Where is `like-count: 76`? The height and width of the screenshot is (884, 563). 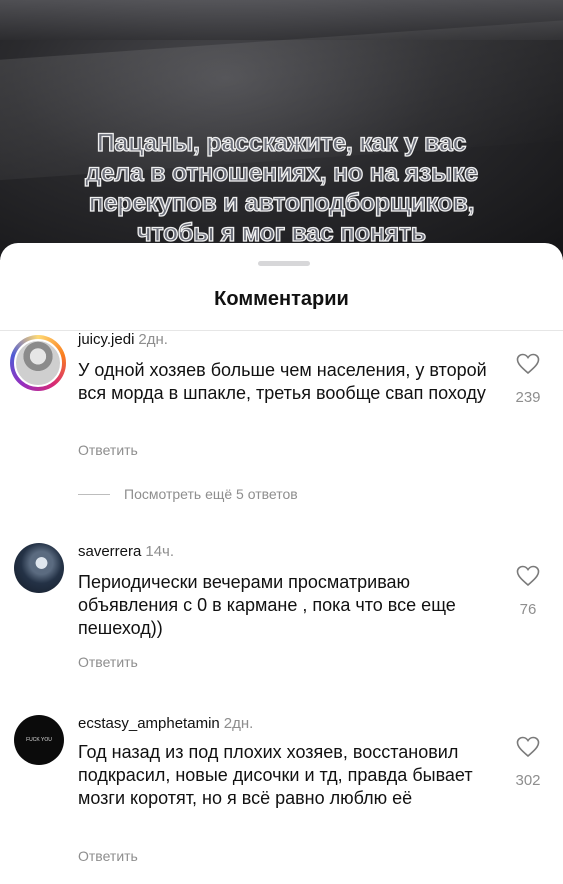
like-count: 76 is located at coordinates (528, 609).